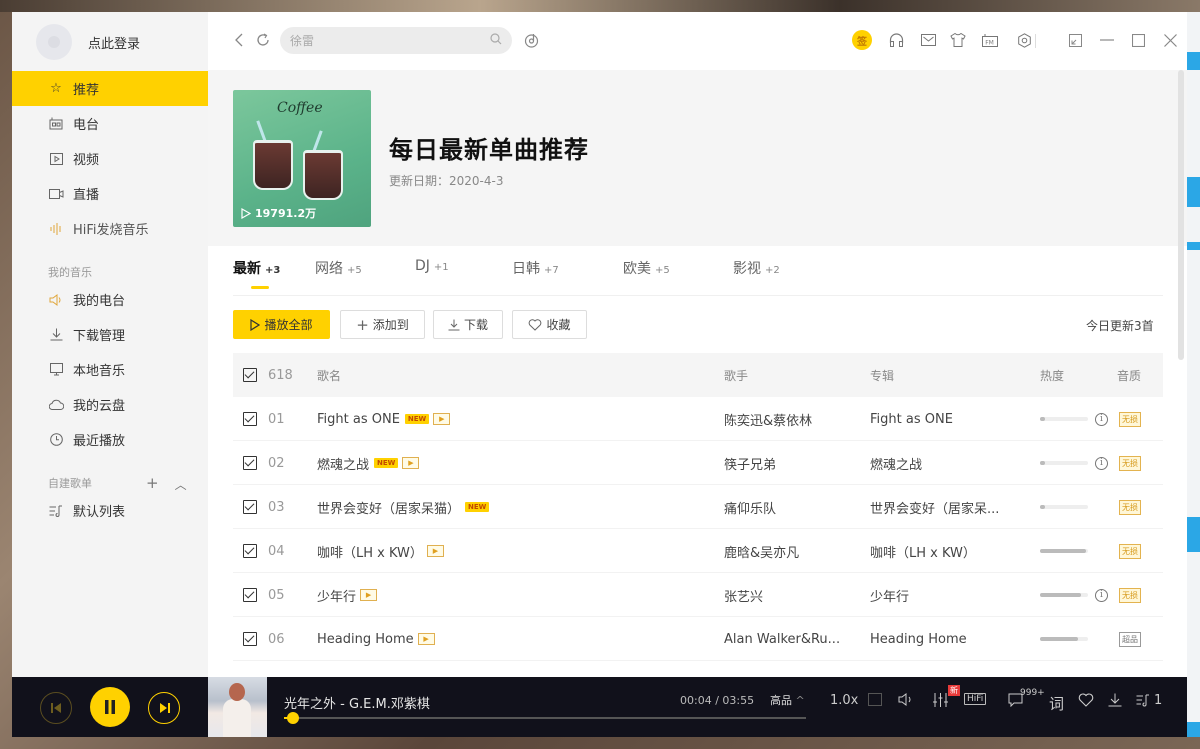  I want to click on back-icon, so click(238, 40).